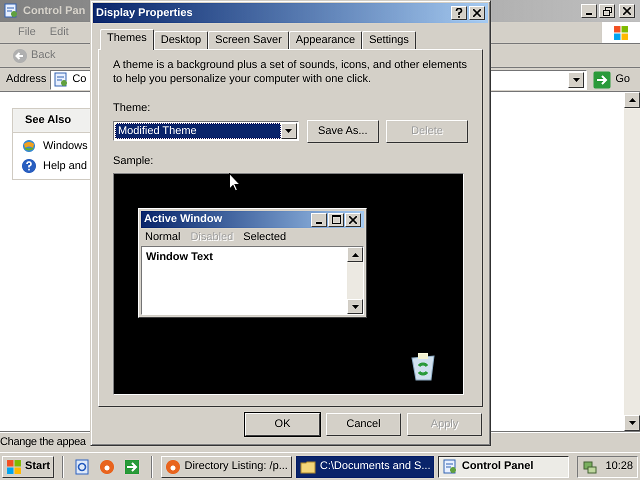  What do you see at coordinates (133, 161) in the screenshot?
I see `sample-label: Sample:` at bounding box center [133, 161].